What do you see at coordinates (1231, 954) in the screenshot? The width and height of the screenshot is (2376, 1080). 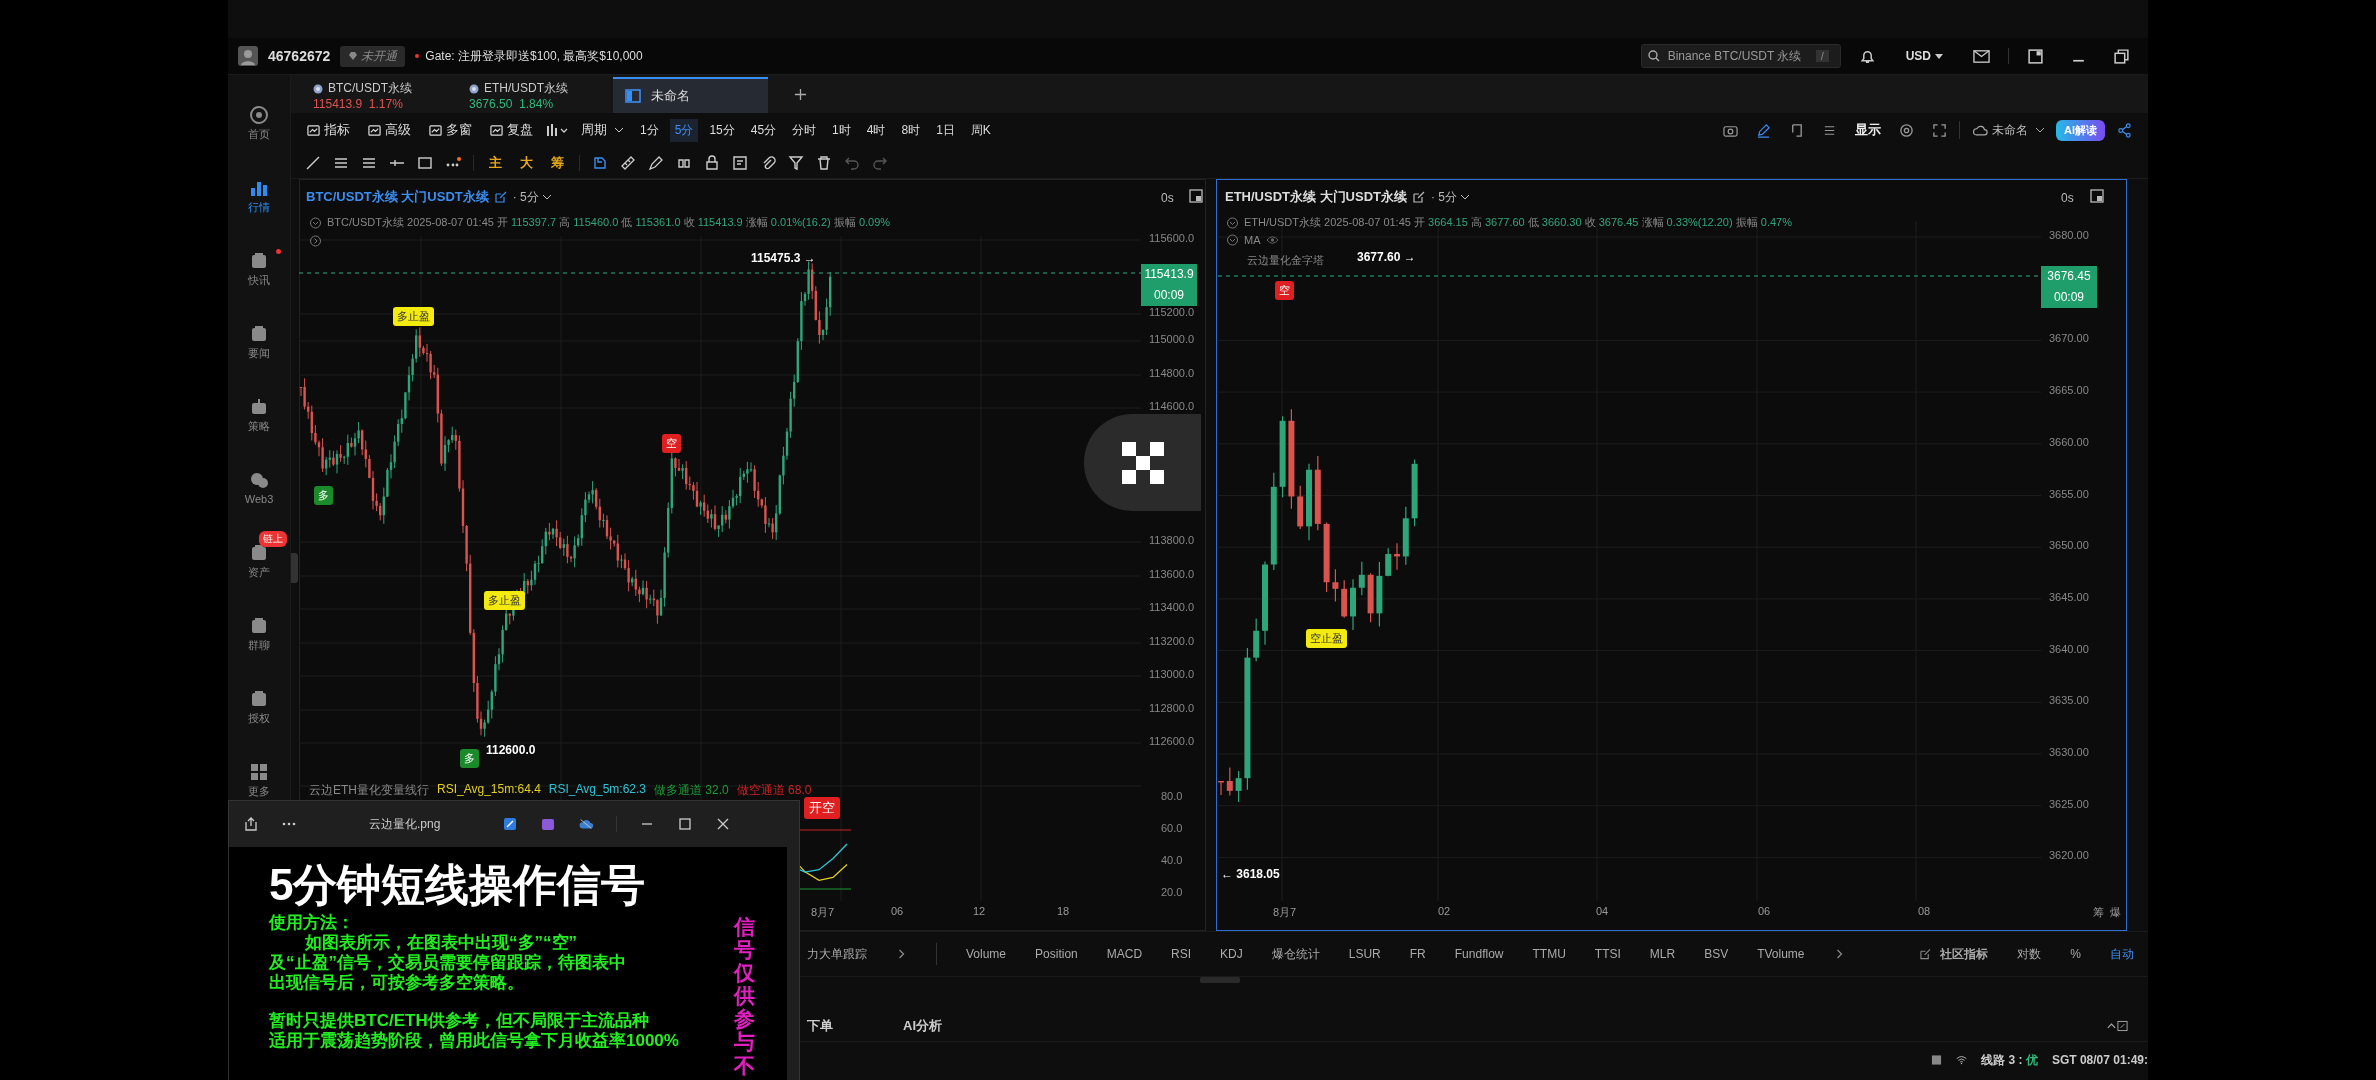 I see `indicator-tab: KDJ` at bounding box center [1231, 954].